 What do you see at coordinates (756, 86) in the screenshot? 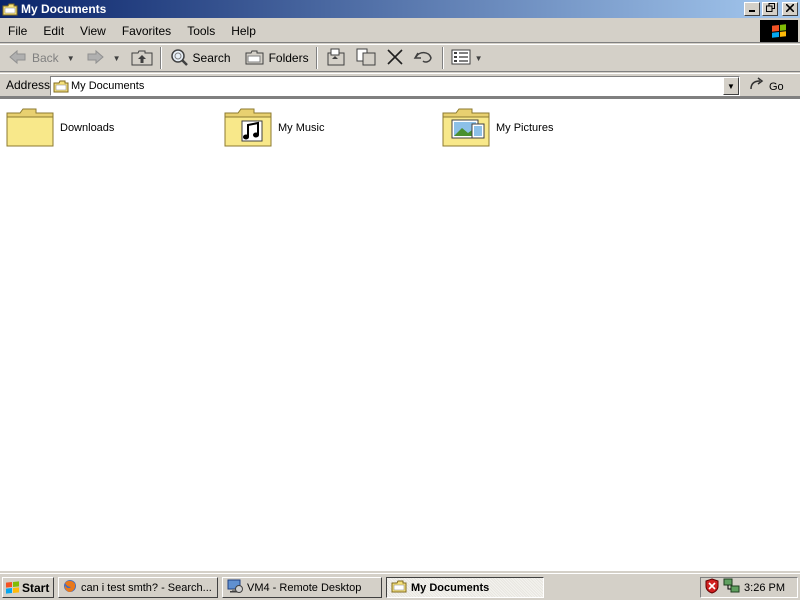
I see `go-arrow-icon` at bounding box center [756, 86].